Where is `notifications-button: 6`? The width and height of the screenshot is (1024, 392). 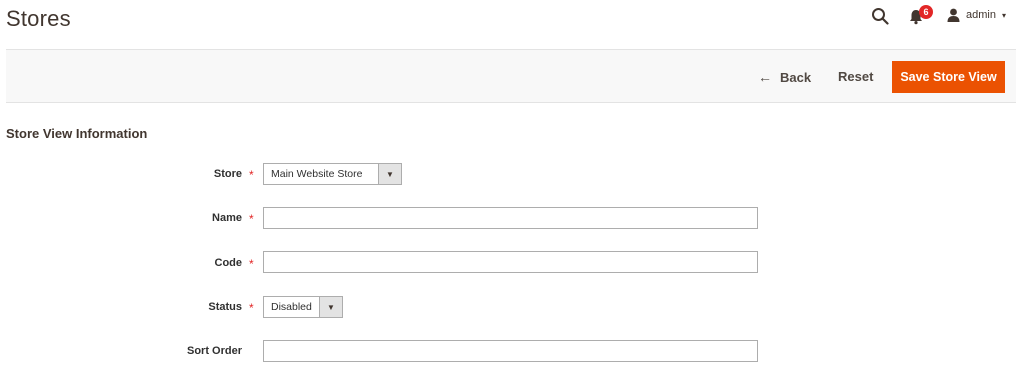
notifications-button: 6 is located at coordinates (921, 15).